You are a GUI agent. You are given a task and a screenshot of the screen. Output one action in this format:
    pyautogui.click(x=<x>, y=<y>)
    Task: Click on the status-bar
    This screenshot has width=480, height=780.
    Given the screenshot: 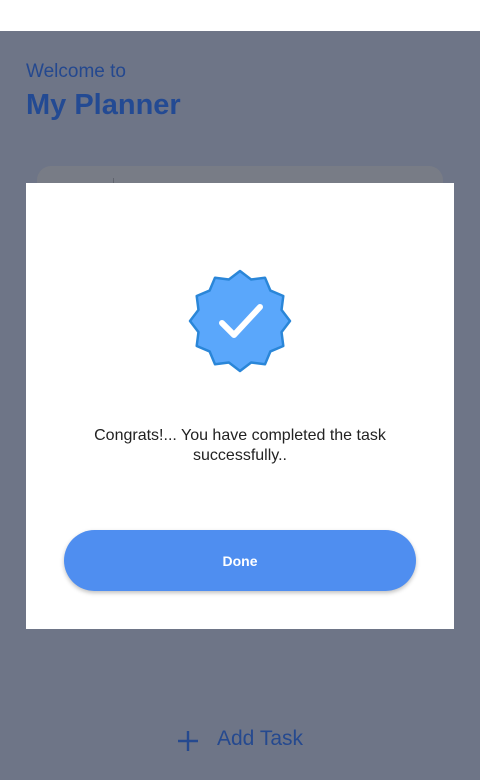 What is the action you would take?
    pyautogui.click(x=240, y=15)
    